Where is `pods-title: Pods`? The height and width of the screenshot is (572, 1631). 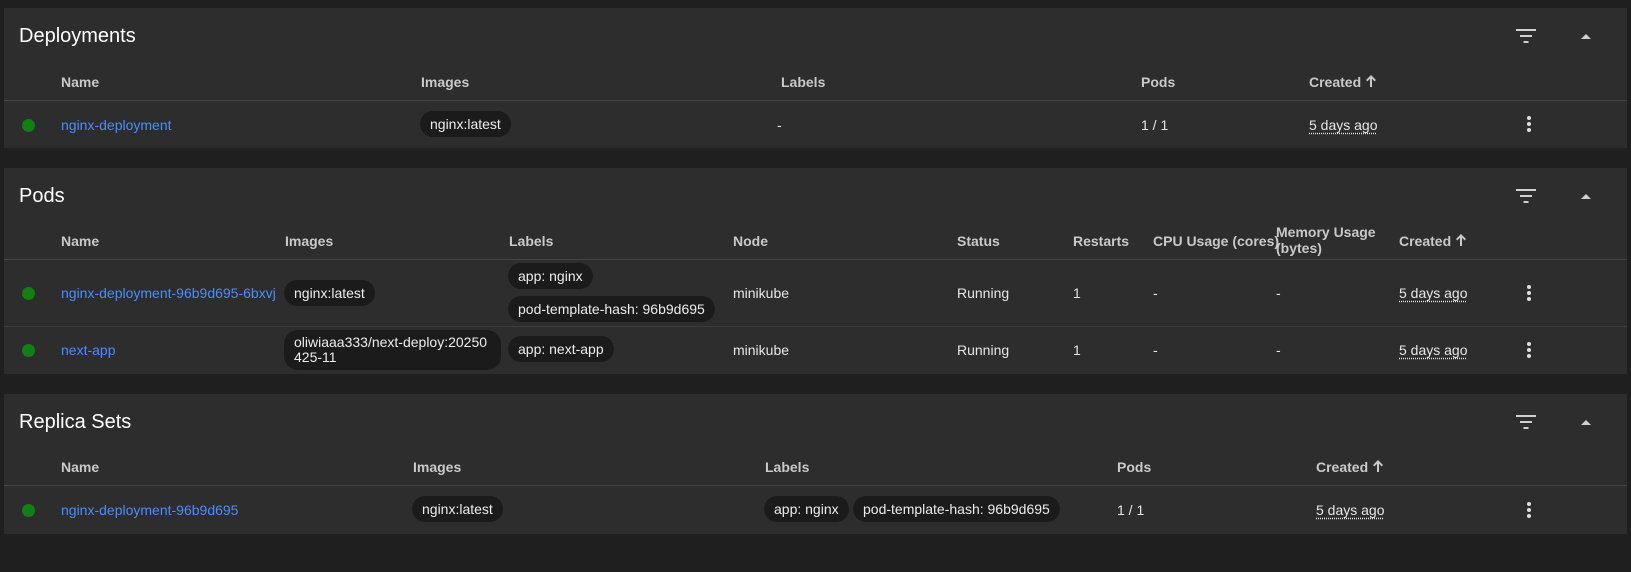 pods-title: Pods is located at coordinates (42, 196).